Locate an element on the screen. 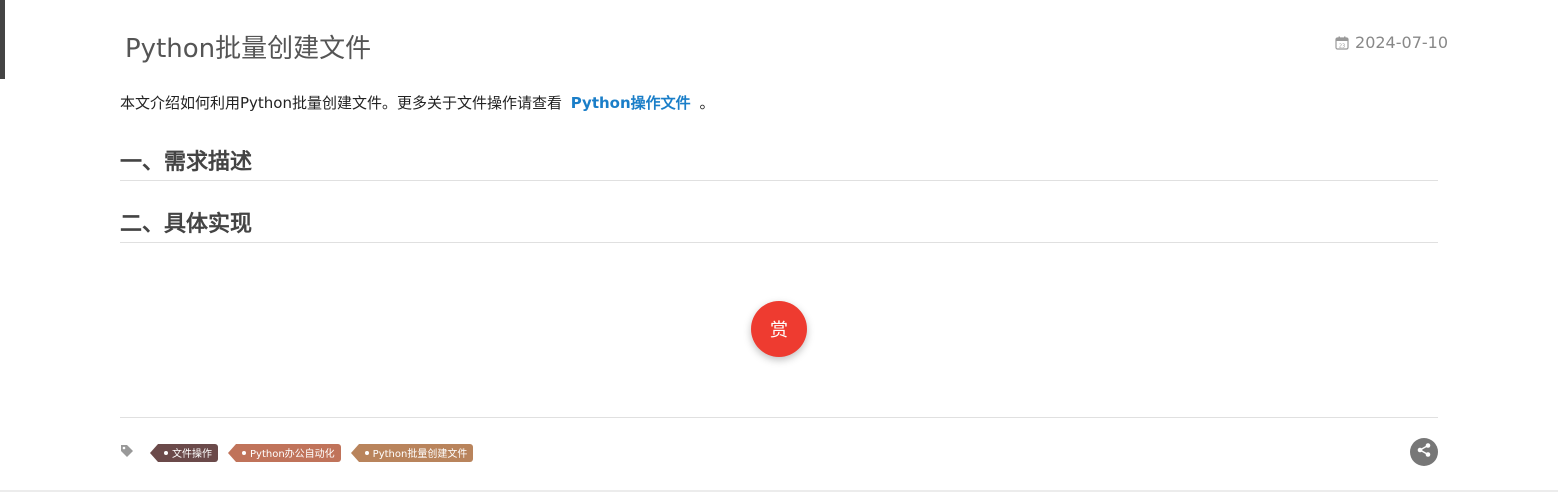 The image size is (1558, 492). reward-label: 赏 is located at coordinates (779, 330).